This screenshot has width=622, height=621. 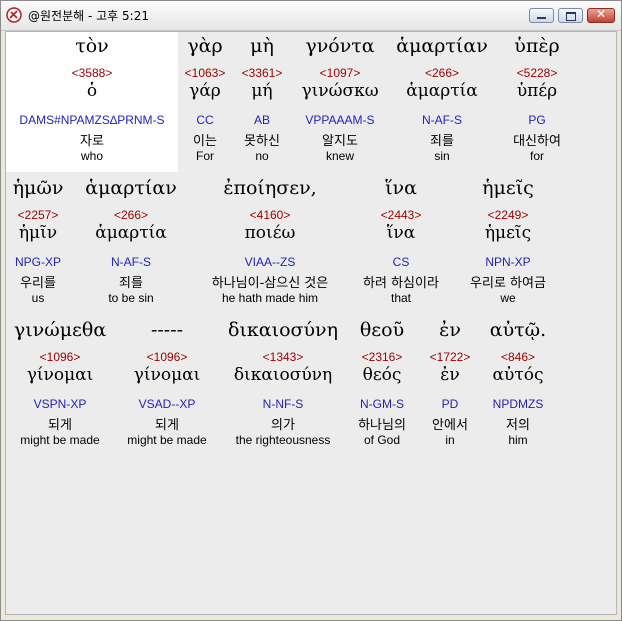 What do you see at coordinates (401, 244) in the screenshot?
I see `word-cell: ἵνα <2443> ἵνα CS 하려 하심이라 that` at bounding box center [401, 244].